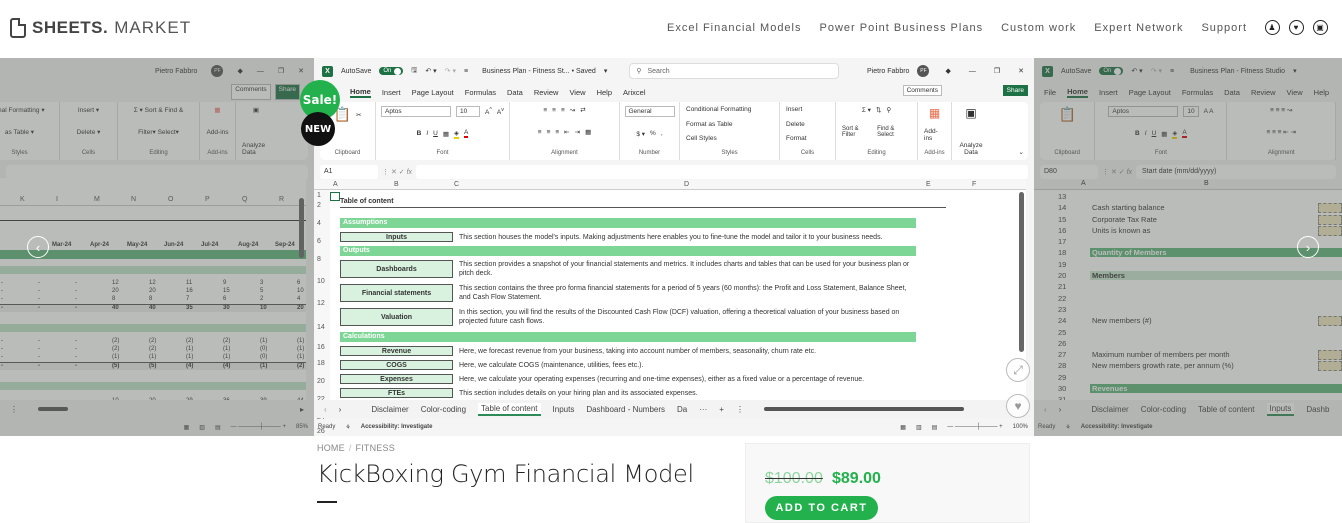  Describe the element at coordinates (974, 427) in the screenshot. I see `zoom-slider: — ─────┼──── +` at that location.